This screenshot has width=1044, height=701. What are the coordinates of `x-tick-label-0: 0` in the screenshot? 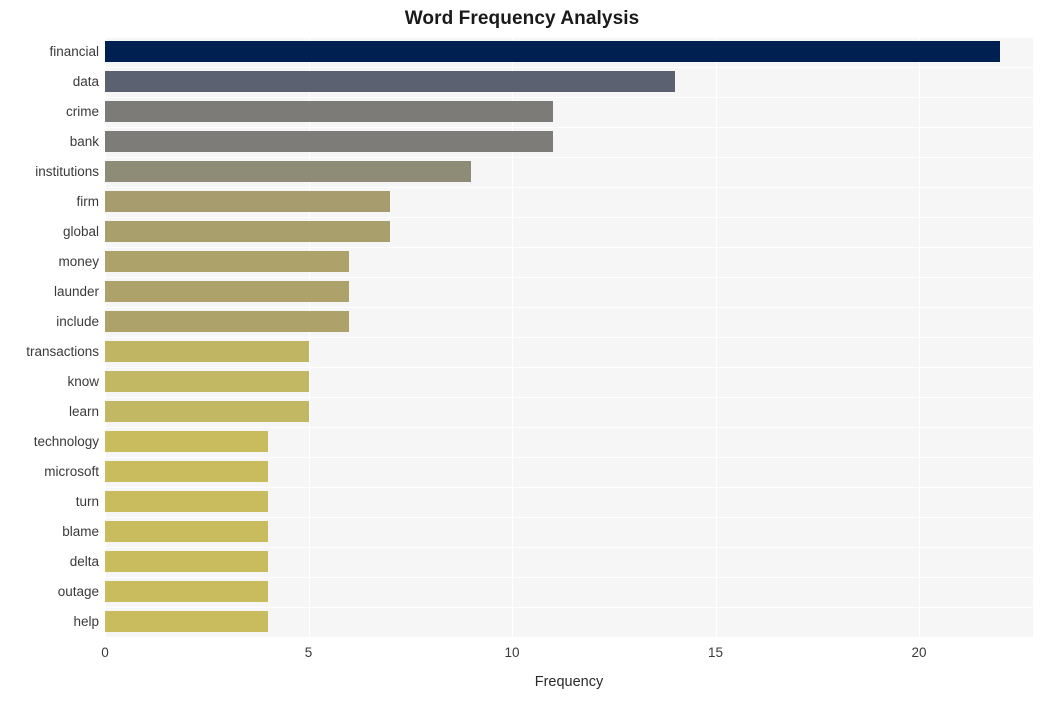 It's located at (105, 652).